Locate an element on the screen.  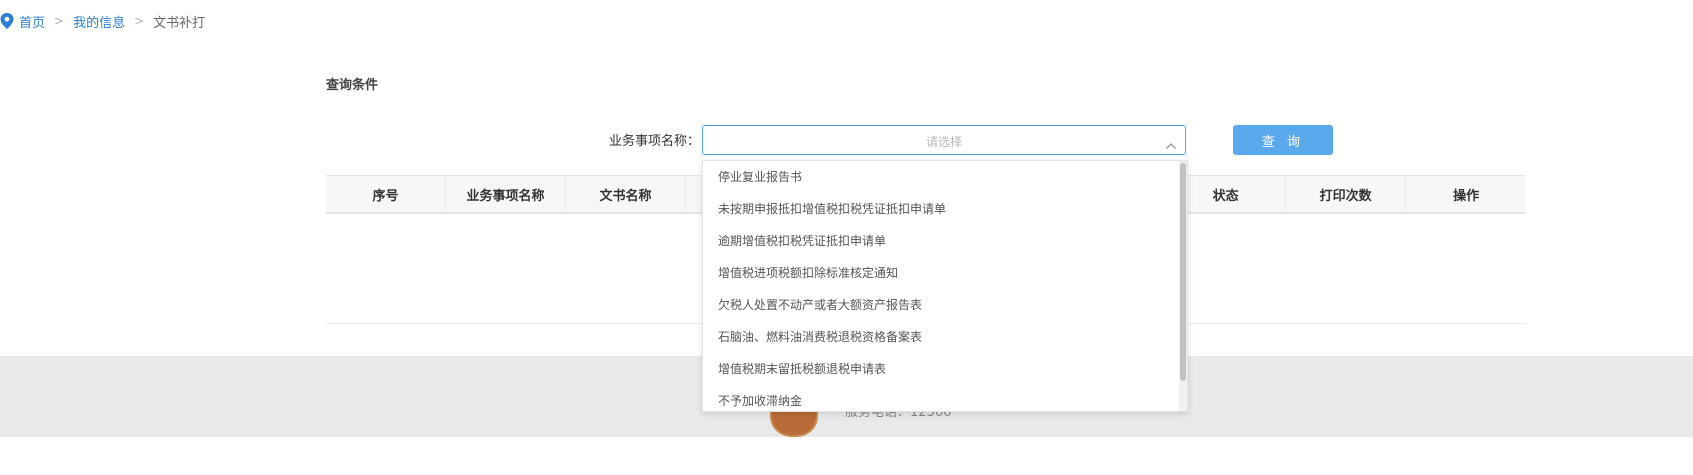
dropdown-option: 未按期申报抵扣增值税扣税凭证抵扣申请单 is located at coordinates (941, 209).